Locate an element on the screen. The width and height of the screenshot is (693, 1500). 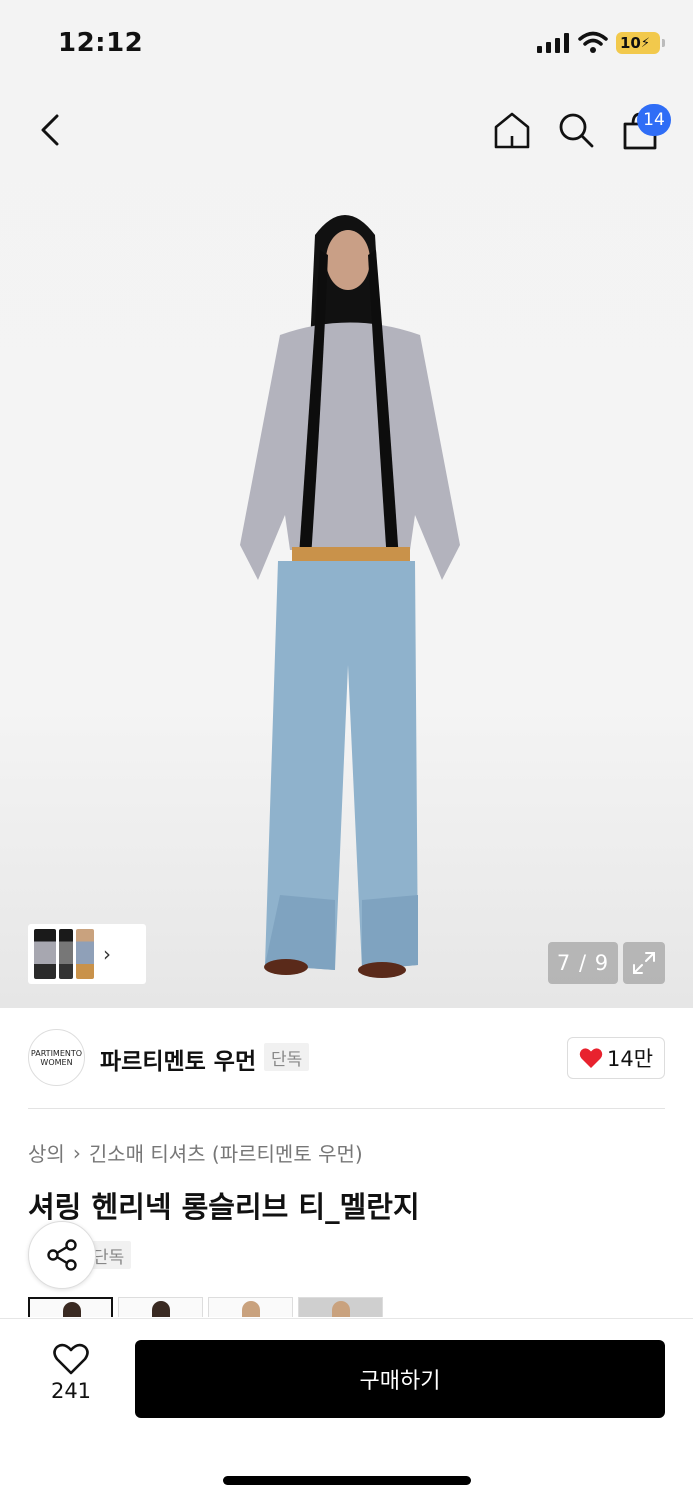
search-icon is located at coordinates (576, 130).